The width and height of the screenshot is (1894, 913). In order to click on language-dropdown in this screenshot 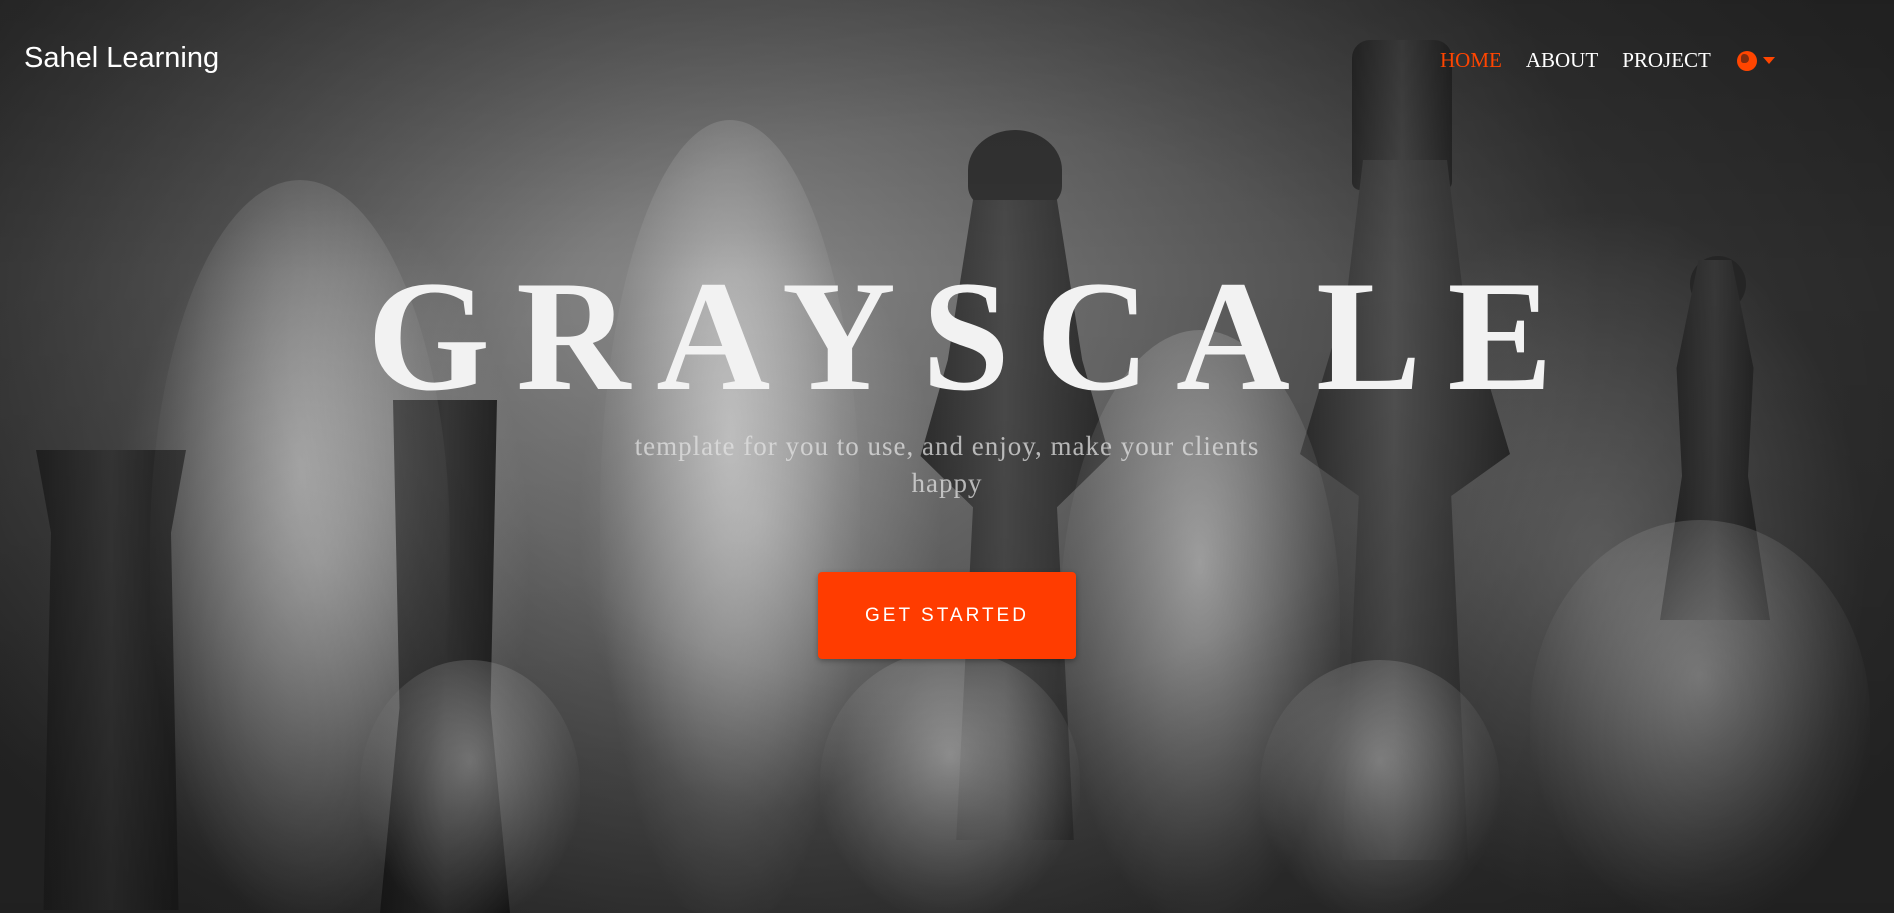, I will do `click(1755, 60)`.